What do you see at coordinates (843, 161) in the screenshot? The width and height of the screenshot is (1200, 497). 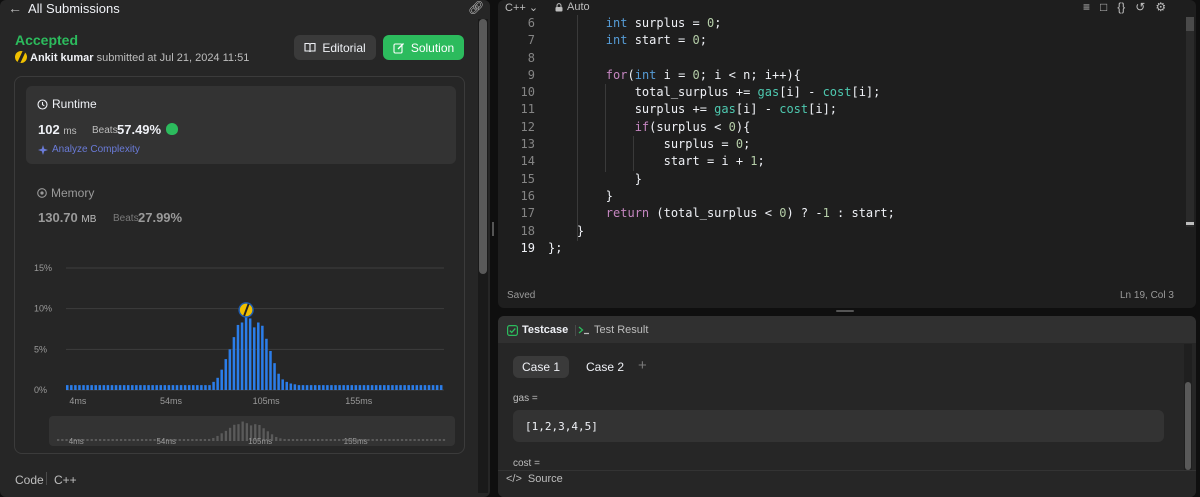 I see `code-line: 14 start = i + 1;` at bounding box center [843, 161].